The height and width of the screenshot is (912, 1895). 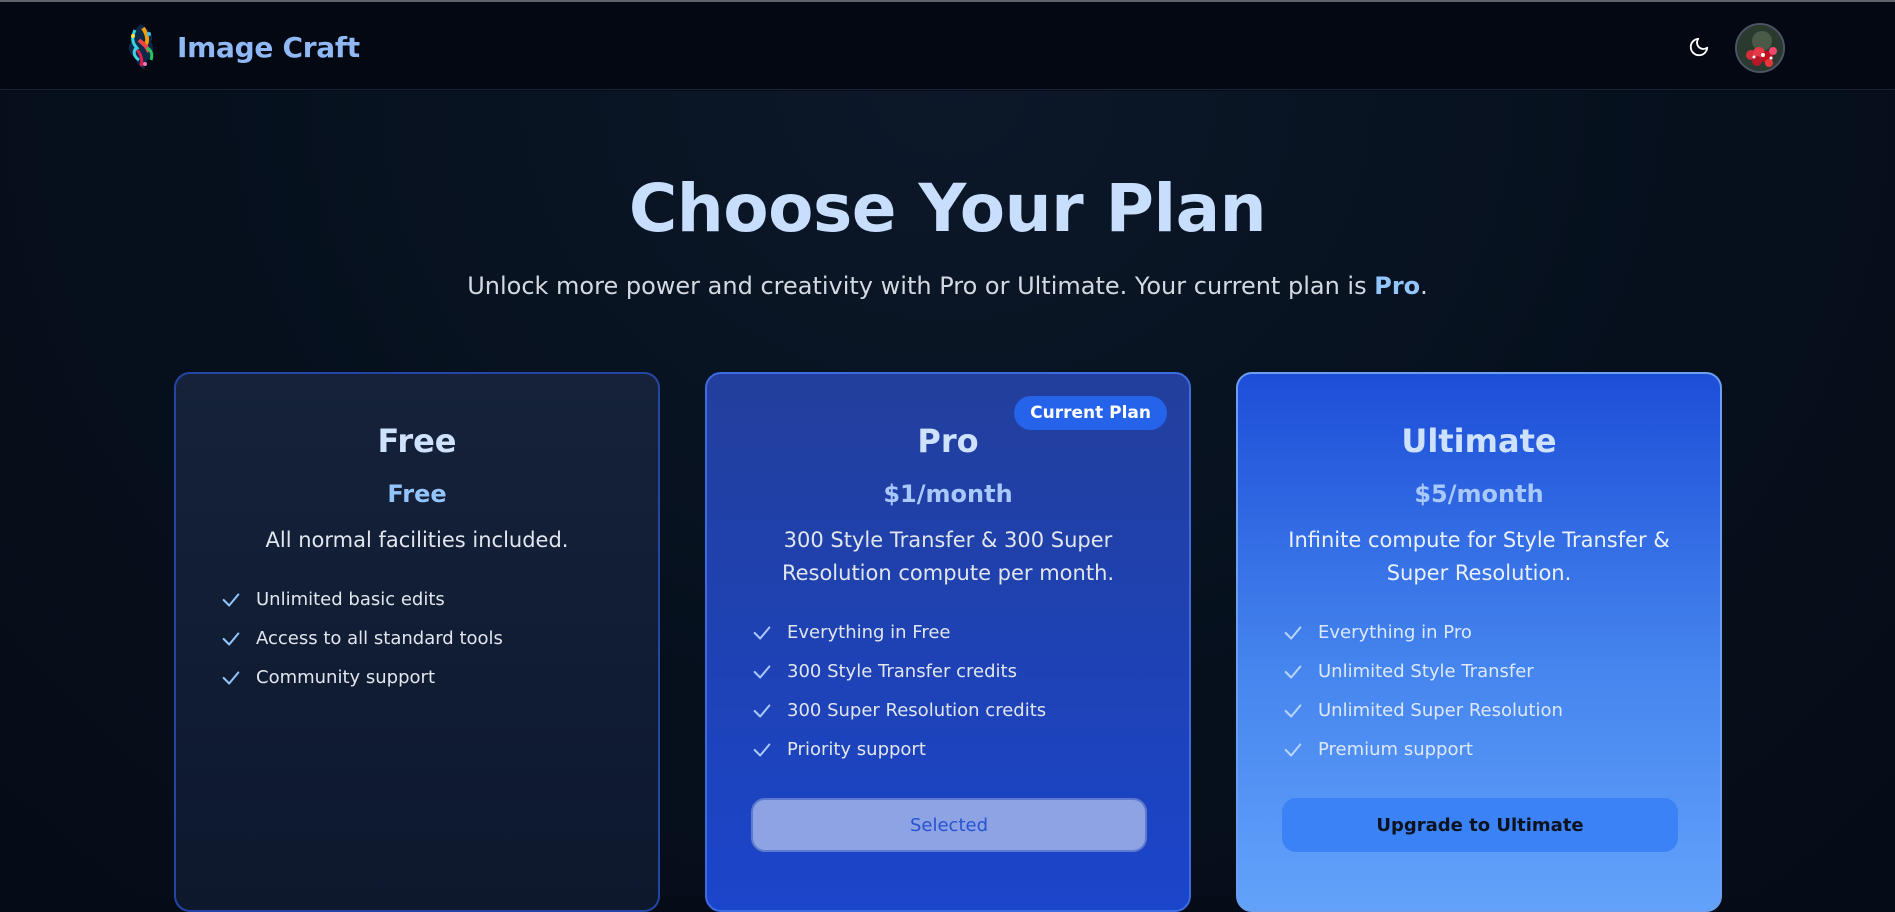 I want to click on brand-name: Image Craft, so click(x=268, y=47).